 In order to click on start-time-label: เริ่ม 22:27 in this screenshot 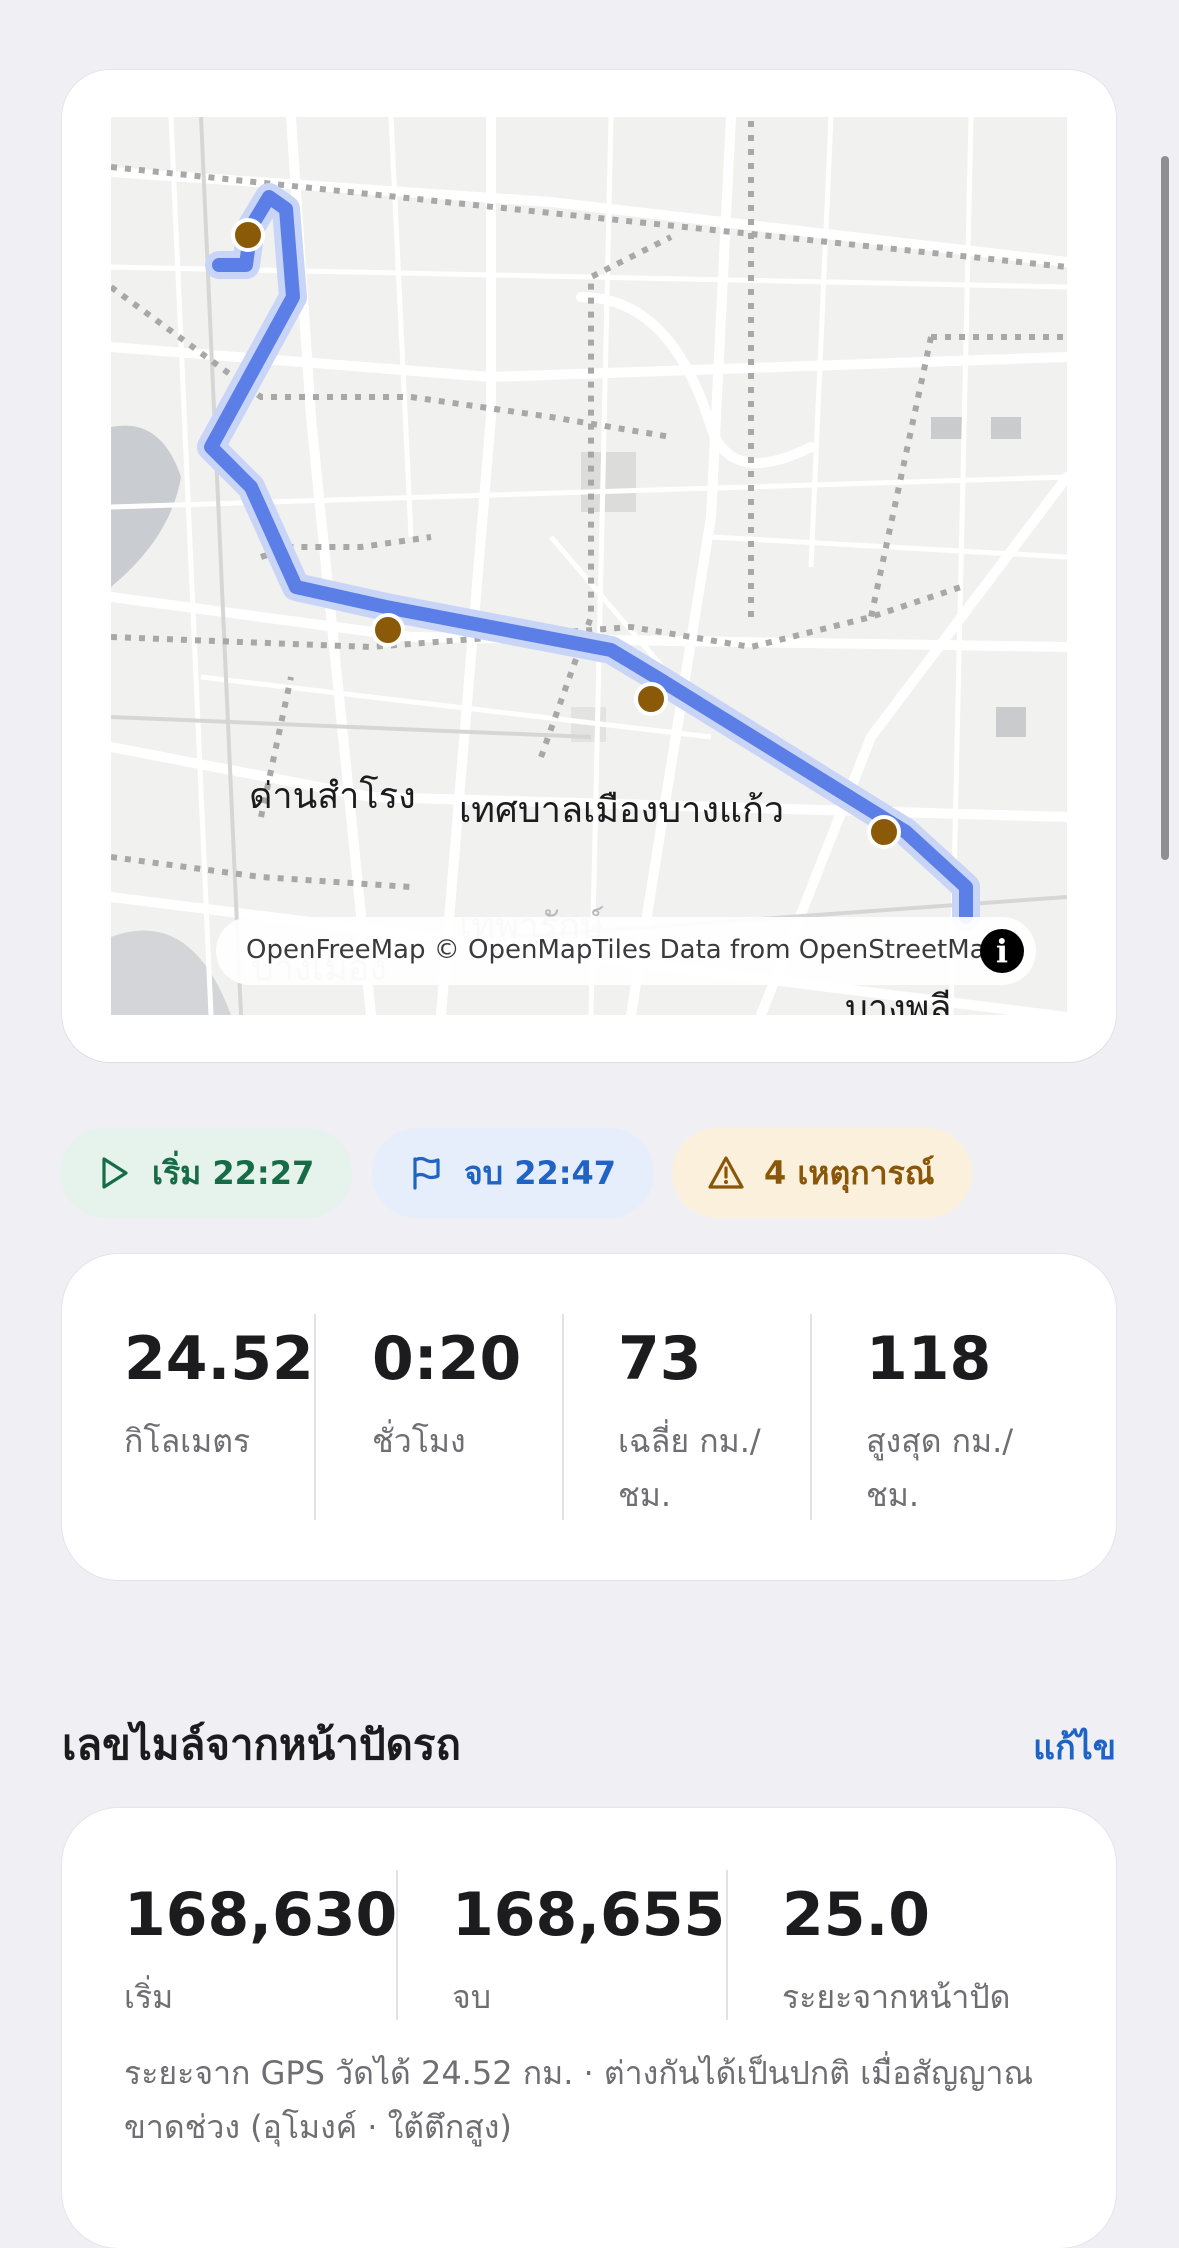, I will do `click(233, 1172)`.